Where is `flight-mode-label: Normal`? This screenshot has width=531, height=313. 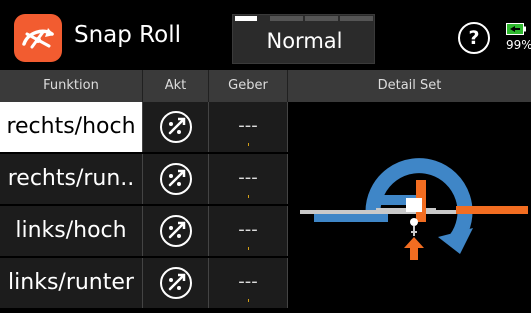
flight-mode-label: Normal is located at coordinates (304, 41).